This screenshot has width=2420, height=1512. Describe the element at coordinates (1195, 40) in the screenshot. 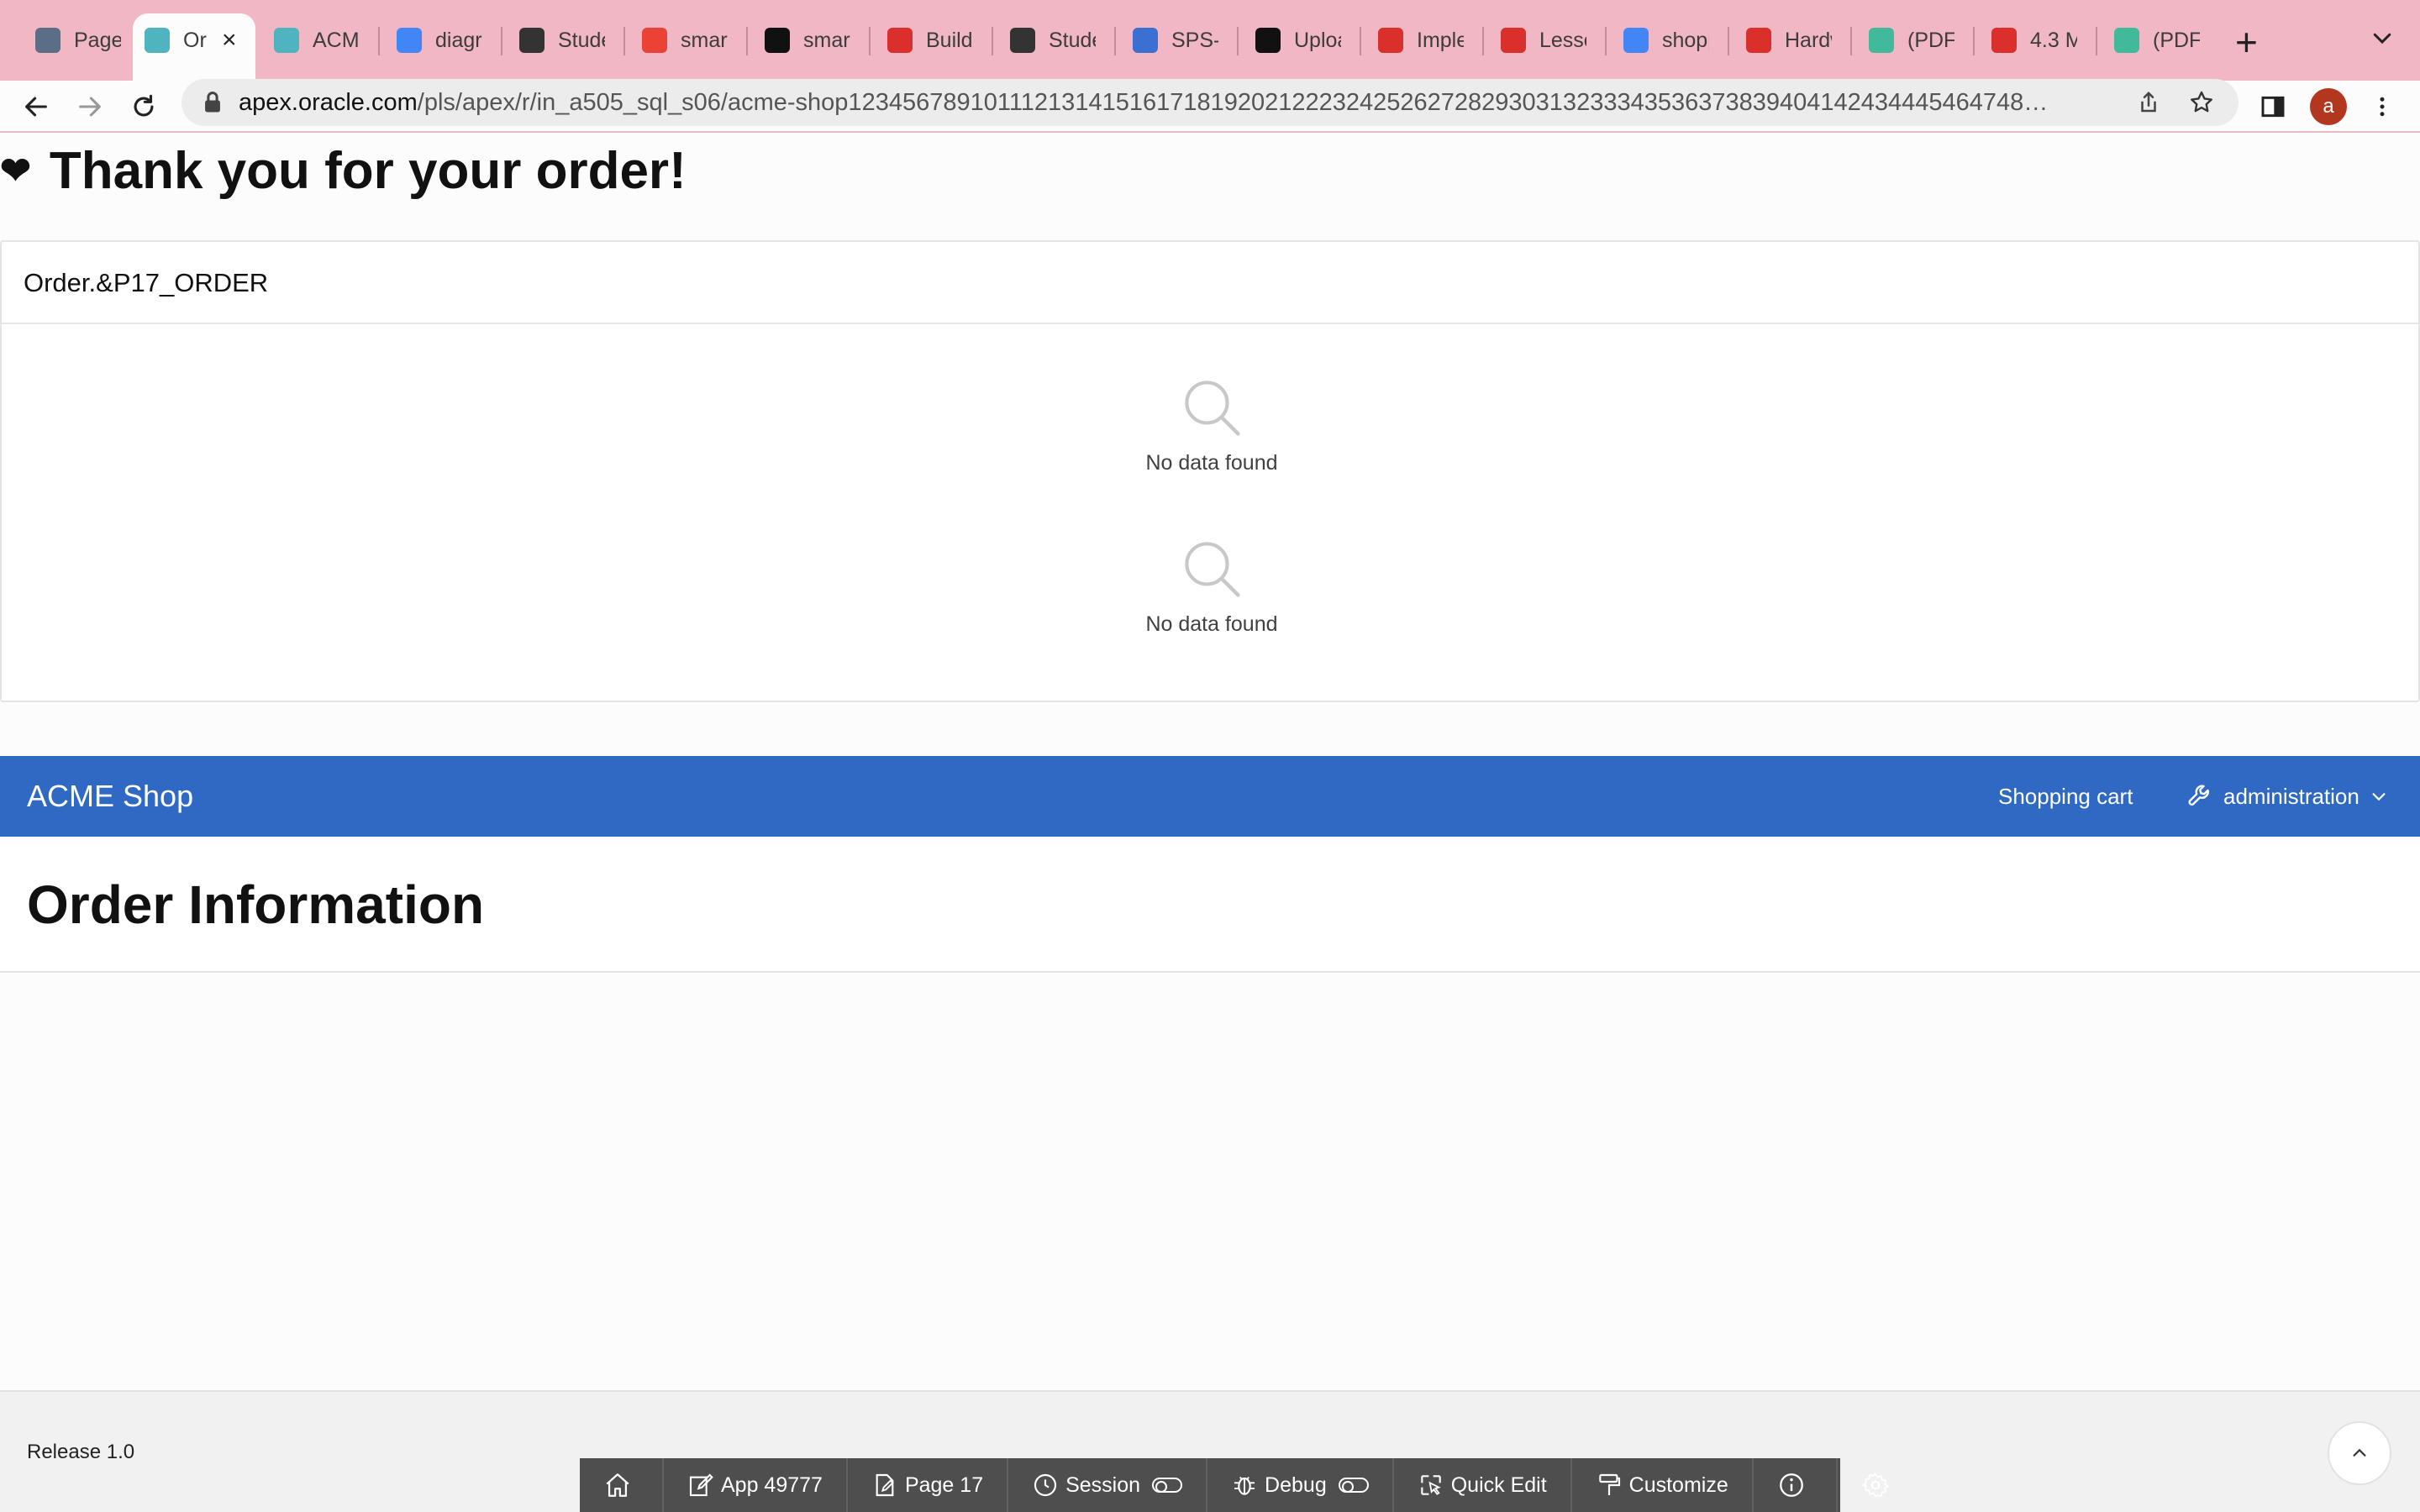

I see `browser-tab-label: SPS-1` at that location.